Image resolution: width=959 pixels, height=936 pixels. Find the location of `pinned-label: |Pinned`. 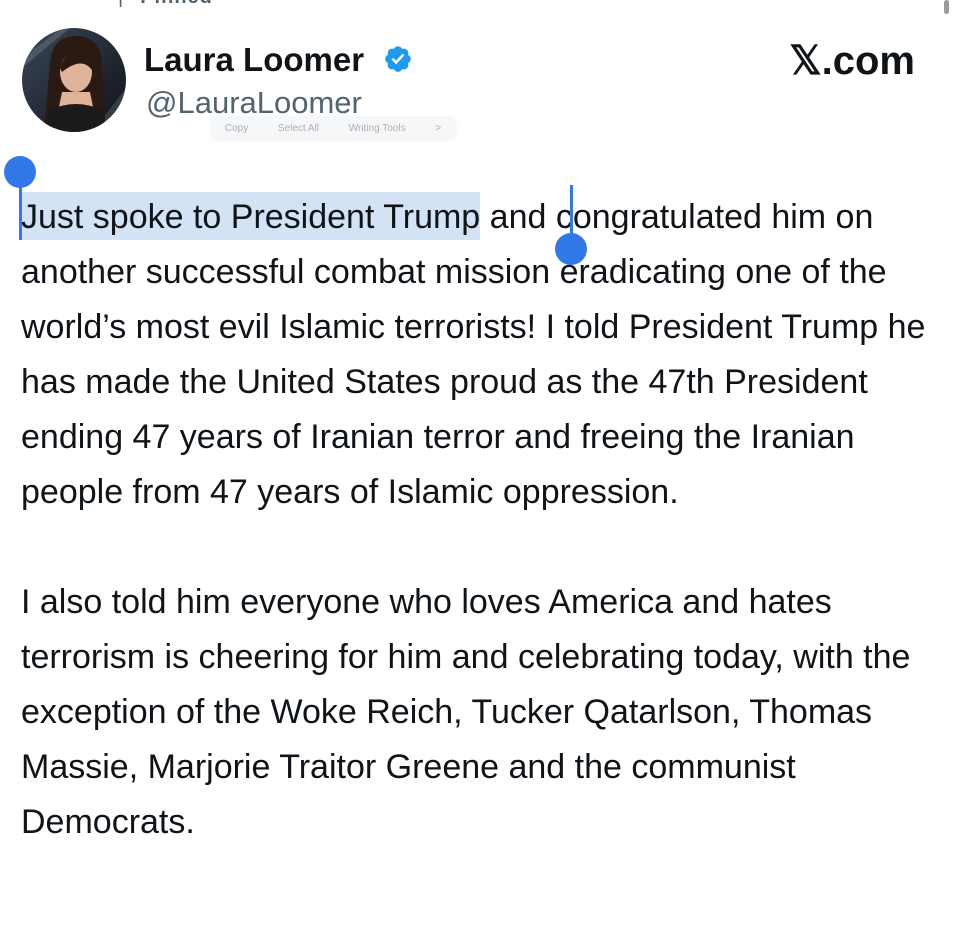

pinned-label: |Pinned is located at coordinates (165, 4).